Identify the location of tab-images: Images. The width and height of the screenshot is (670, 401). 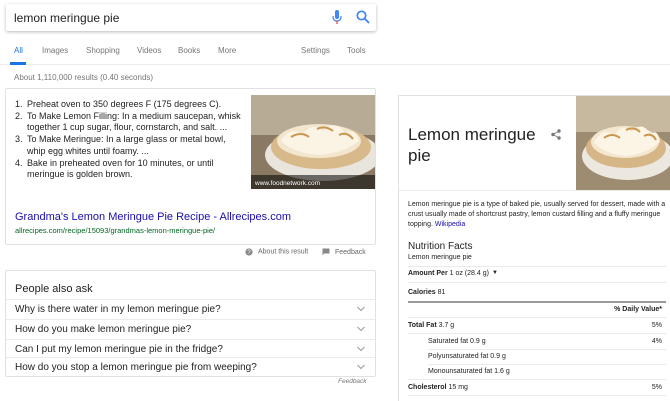
(55, 50).